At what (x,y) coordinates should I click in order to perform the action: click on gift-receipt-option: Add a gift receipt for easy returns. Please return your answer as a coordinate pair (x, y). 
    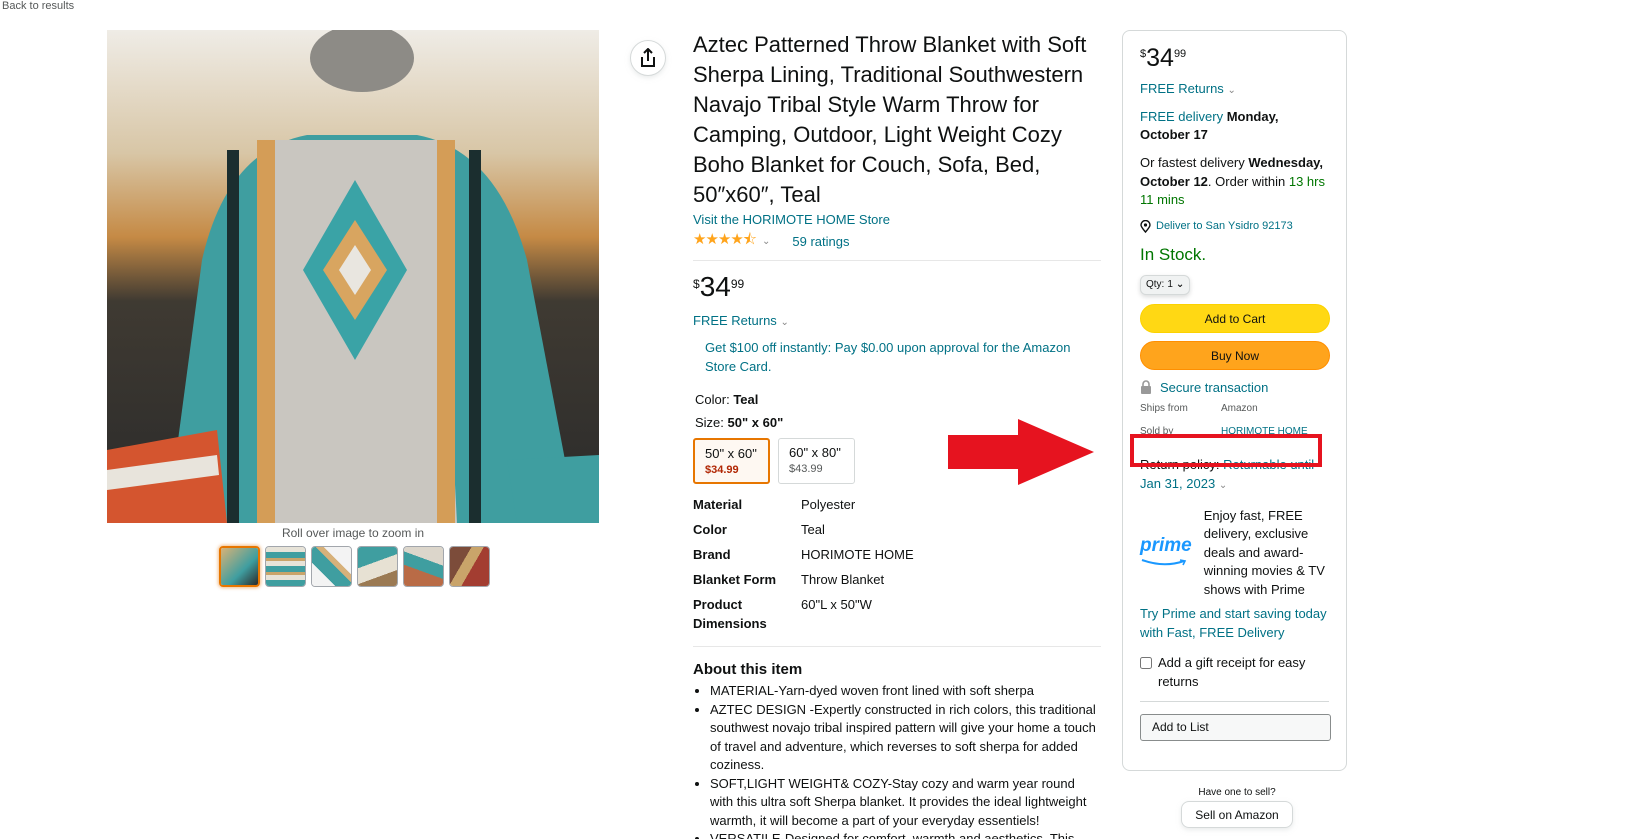
    Looking at the image, I should click on (1234, 672).